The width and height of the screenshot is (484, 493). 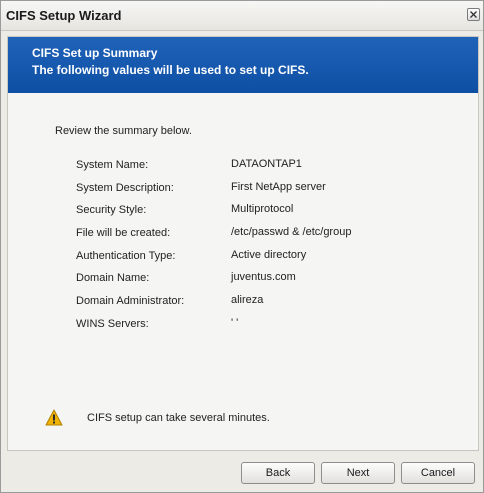 What do you see at coordinates (64, 15) in the screenshot?
I see `window-title: CIFS Setup Wizard` at bounding box center [64, 15].